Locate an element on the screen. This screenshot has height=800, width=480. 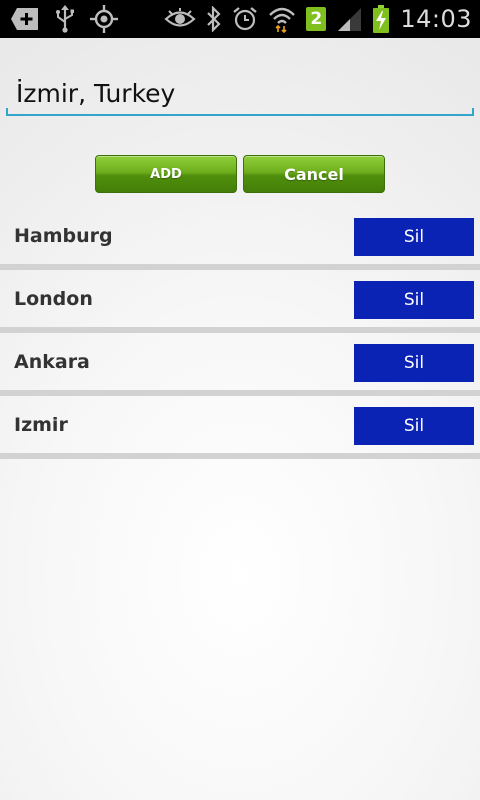
city-name: Hamburg is located at coordinates (63, 236).